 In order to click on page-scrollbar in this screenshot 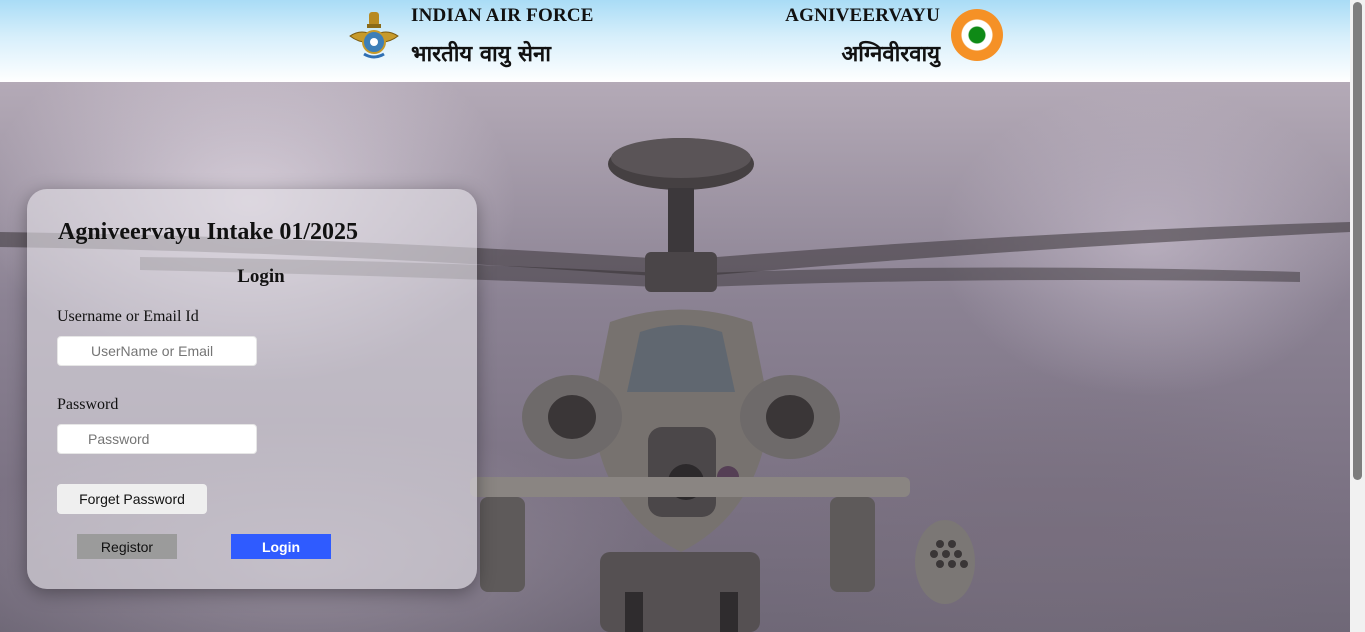, I will do `click(1357, 316)`.